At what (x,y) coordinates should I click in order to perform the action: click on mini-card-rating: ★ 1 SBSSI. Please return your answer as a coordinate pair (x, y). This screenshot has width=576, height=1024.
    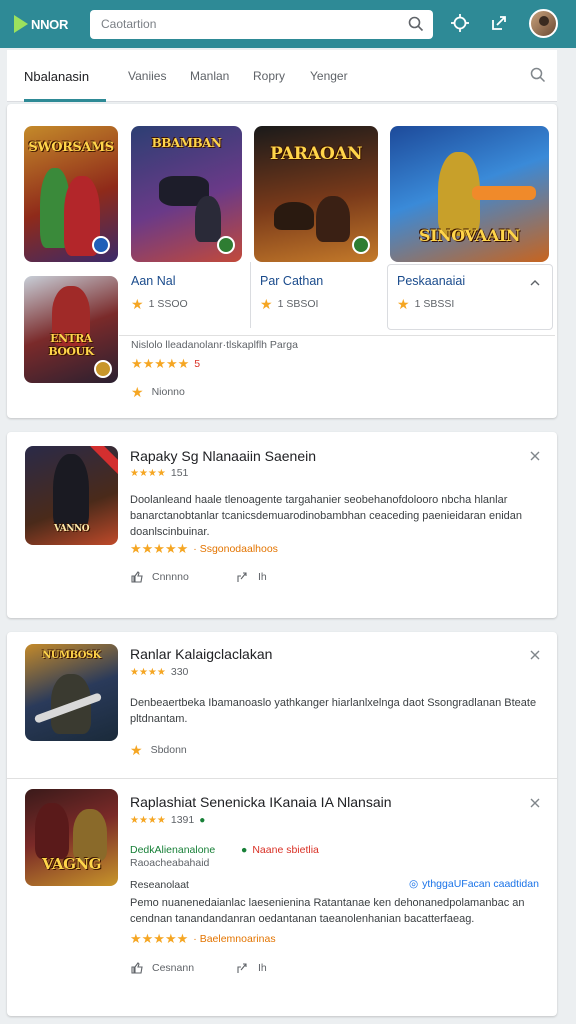
    Looking at the image, I should click on (425, 304).